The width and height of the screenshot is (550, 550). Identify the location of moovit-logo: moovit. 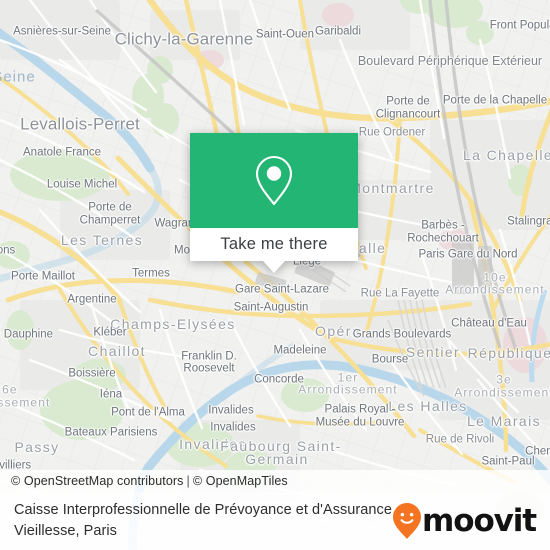
(464, 521).